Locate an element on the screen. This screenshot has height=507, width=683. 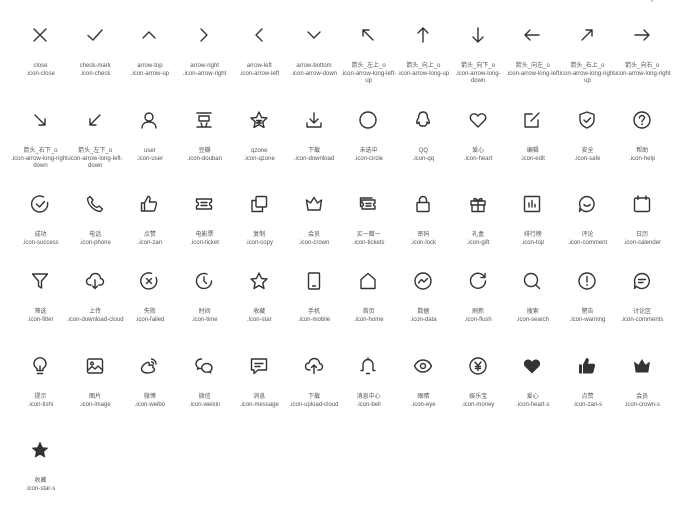
zan-icon is located at coordinates (149, 204).